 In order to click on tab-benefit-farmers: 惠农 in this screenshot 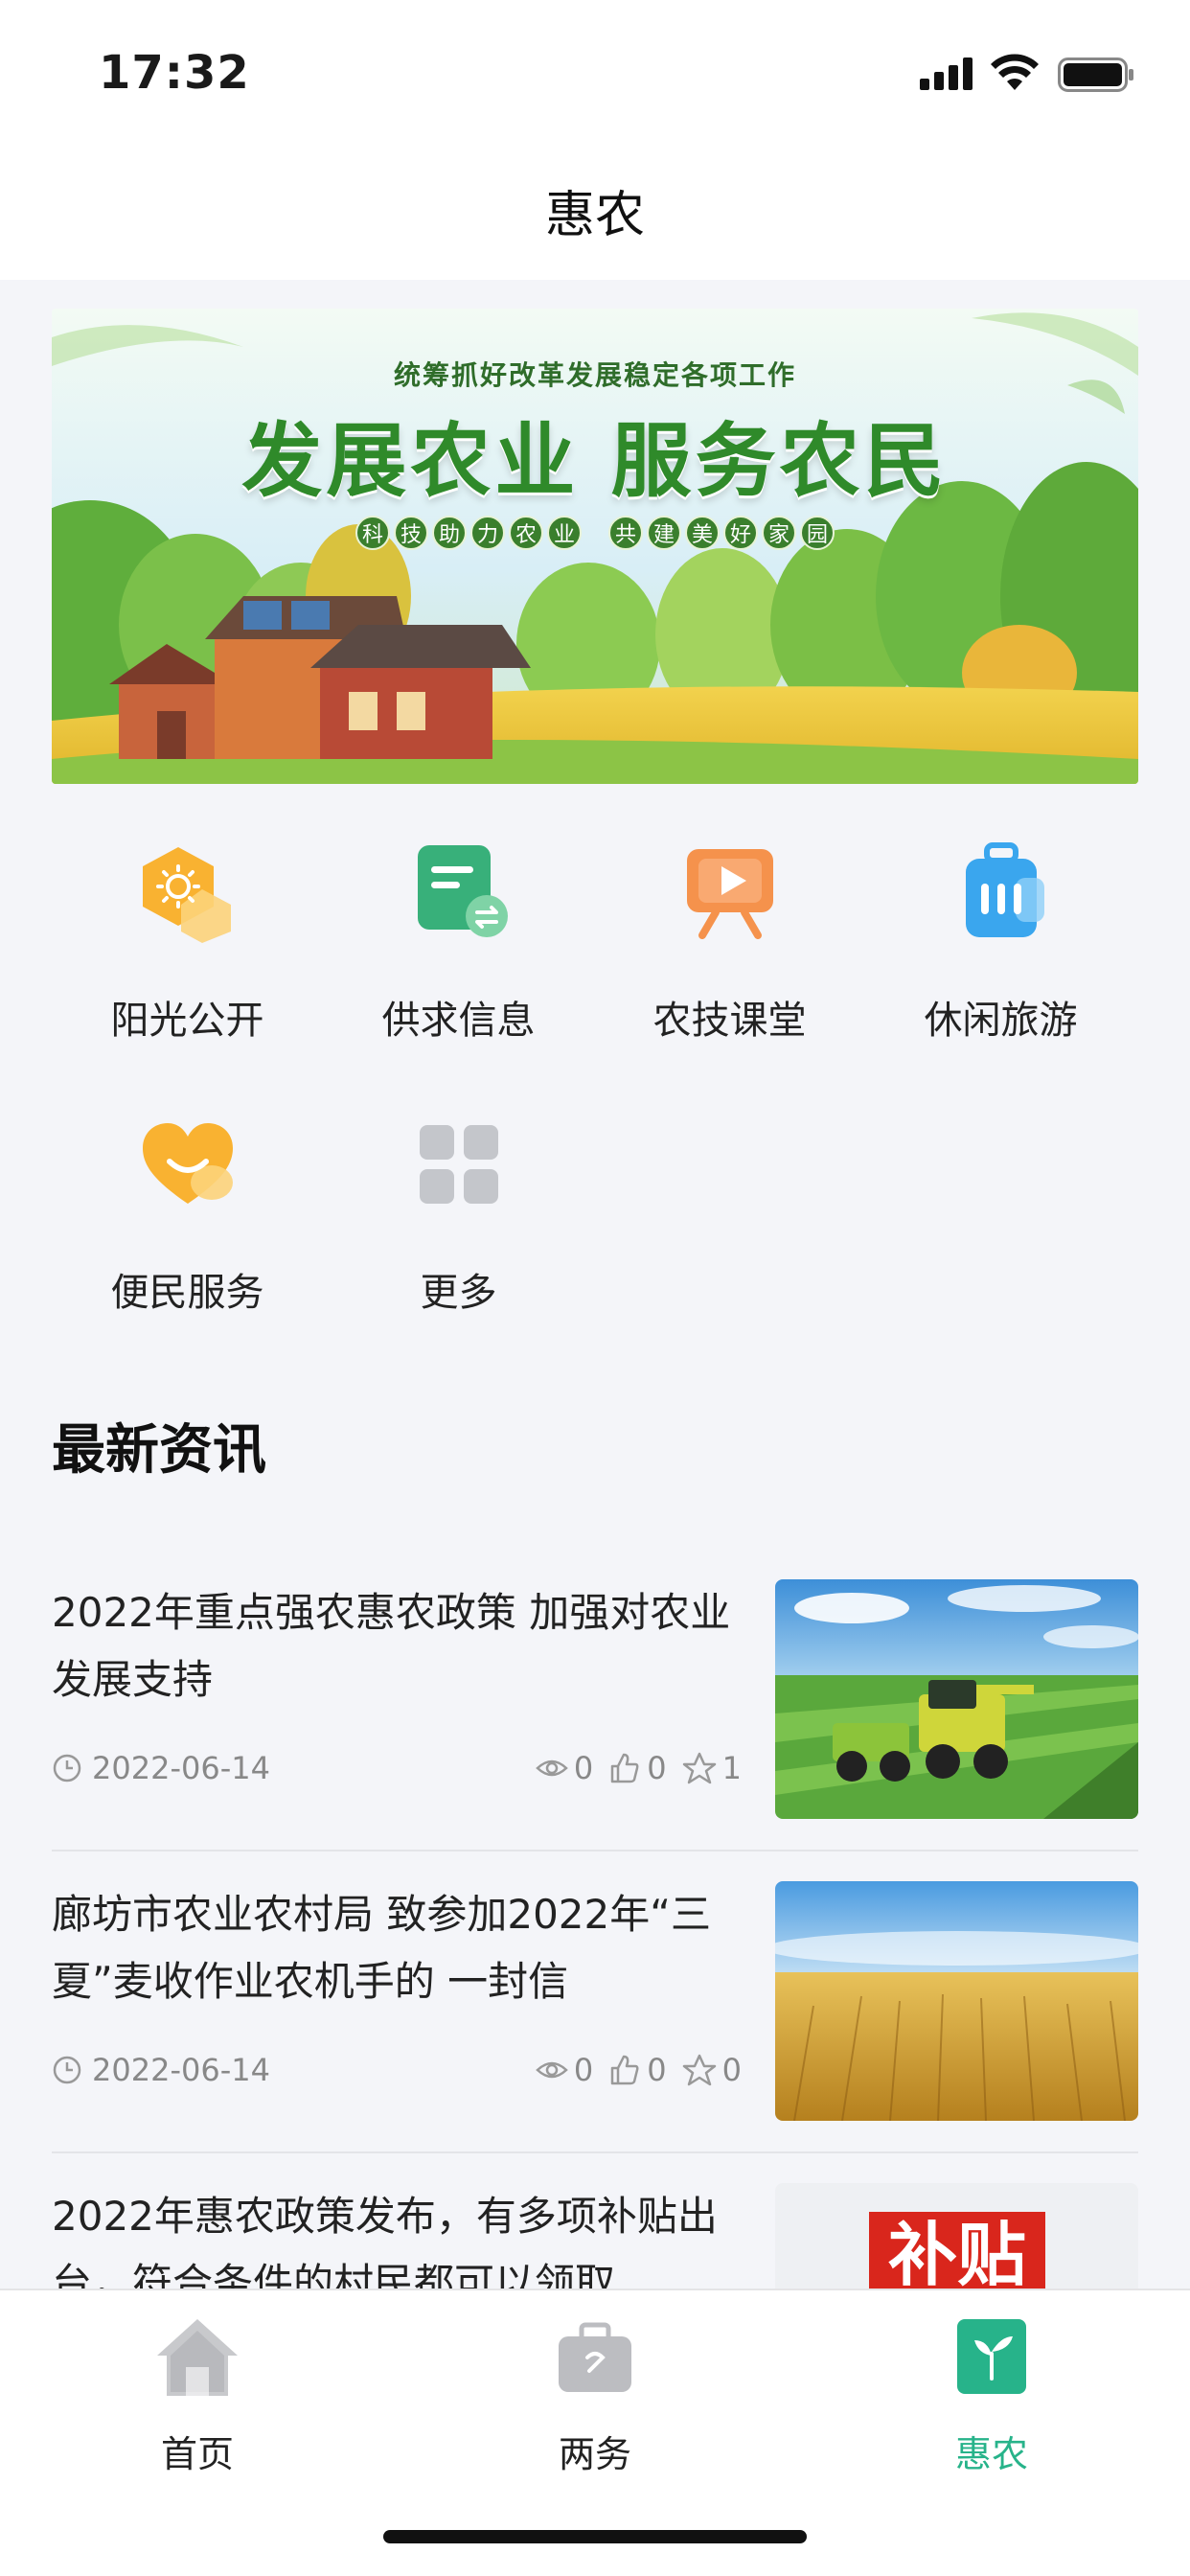, I will do `click(991, 2393)`.